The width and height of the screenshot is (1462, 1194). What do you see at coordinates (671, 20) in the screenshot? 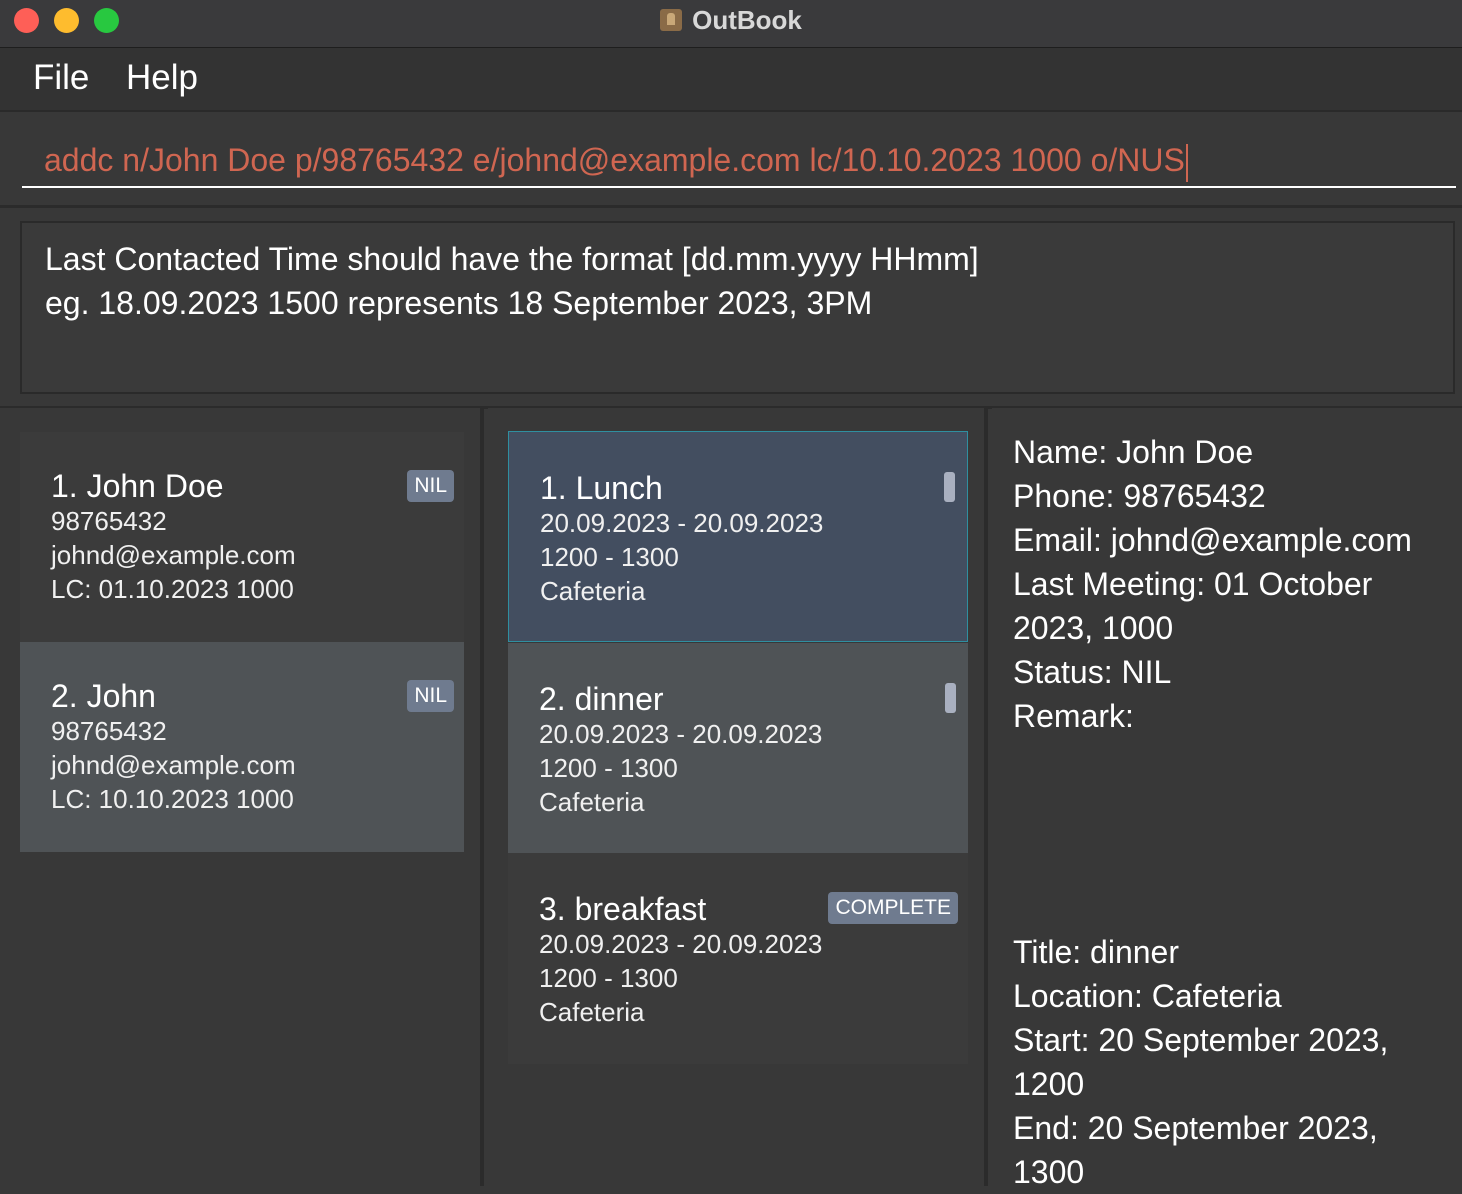
I see `app-icon` at bounding box center [671, 20].